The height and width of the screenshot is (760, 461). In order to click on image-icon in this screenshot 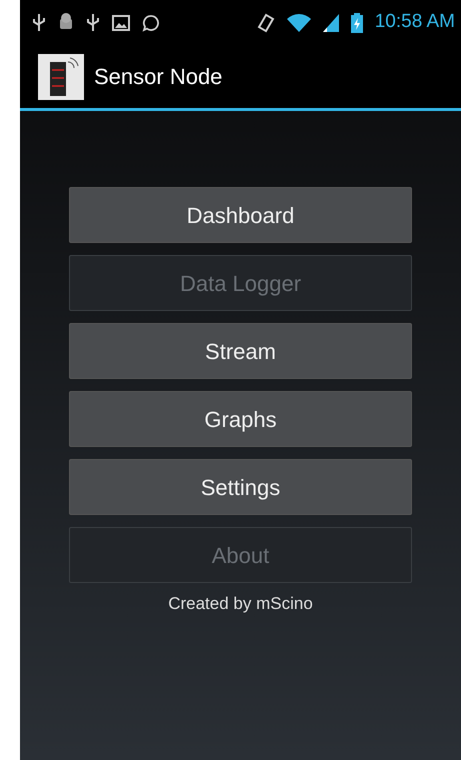, I will do `click(121, 22)`.